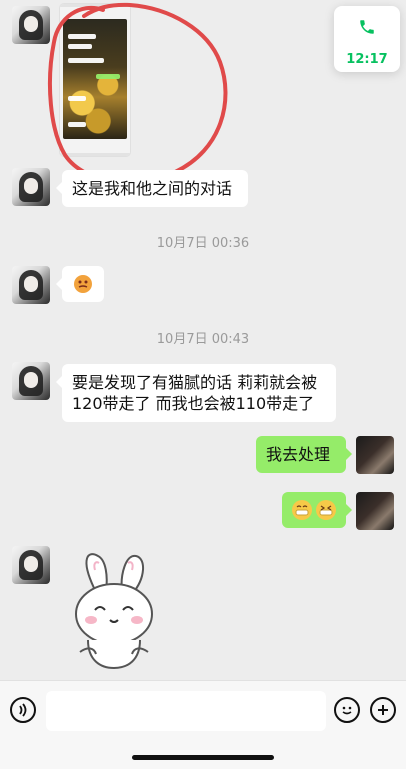  I want to click on timestamp: 10月7日 00:43, so click(203, 339).